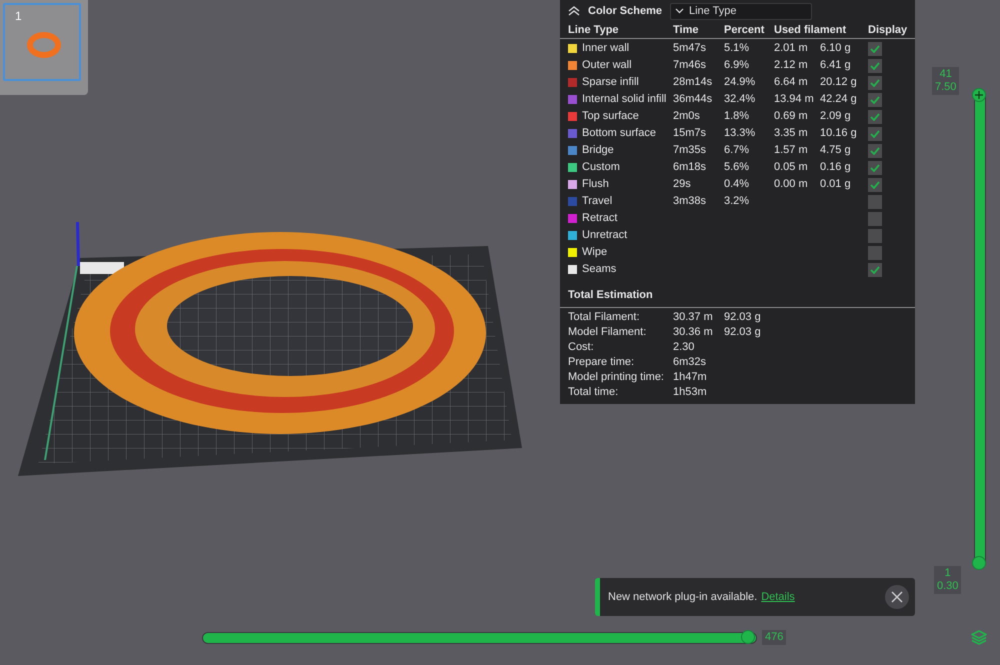 This screenshot has height=665, width=1000. I want to click on notification-text: New network plug-in available., so click(683, 597).